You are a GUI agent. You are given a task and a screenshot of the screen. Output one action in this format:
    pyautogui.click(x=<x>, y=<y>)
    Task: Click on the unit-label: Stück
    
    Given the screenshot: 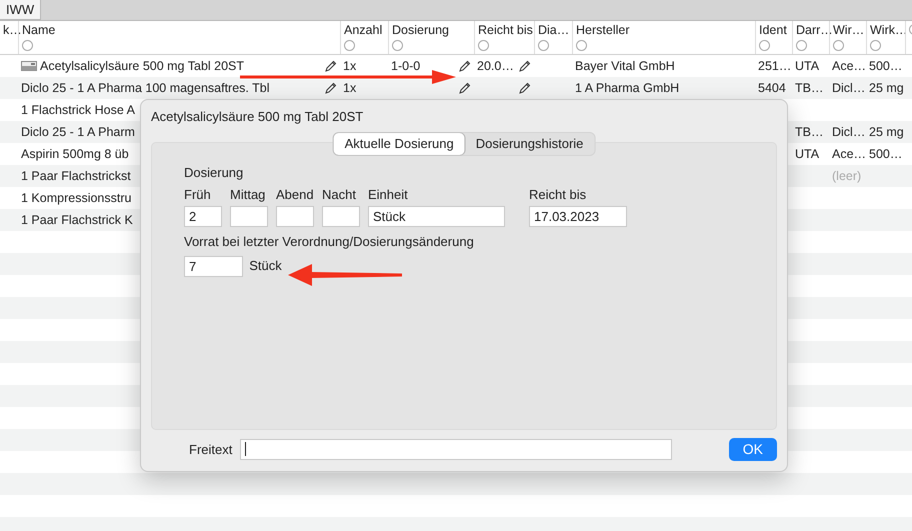 What is the action you would take?
    pyautogui.click(x=265, y=266)
    